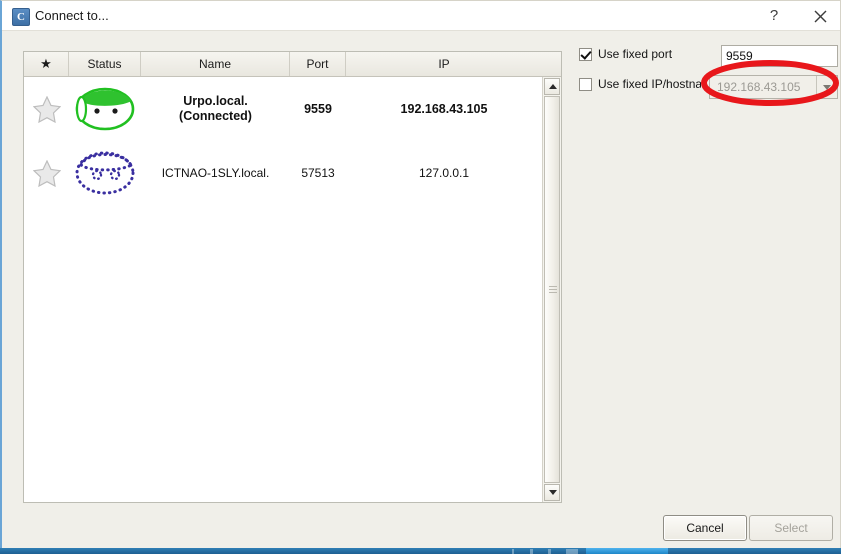  I want to click on table-row: ICTNAO-1SLY.local. 57513 127.0.0.1, so click(283, 173).